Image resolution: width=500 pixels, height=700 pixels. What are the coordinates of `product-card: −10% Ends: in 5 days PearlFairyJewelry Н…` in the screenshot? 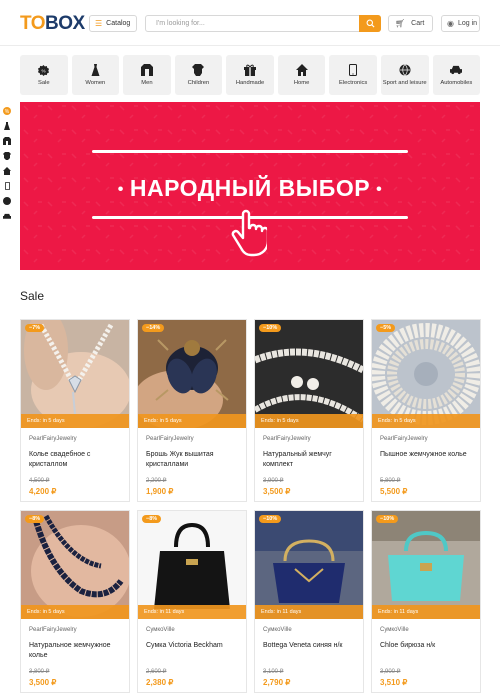 It's located at (309, 410).